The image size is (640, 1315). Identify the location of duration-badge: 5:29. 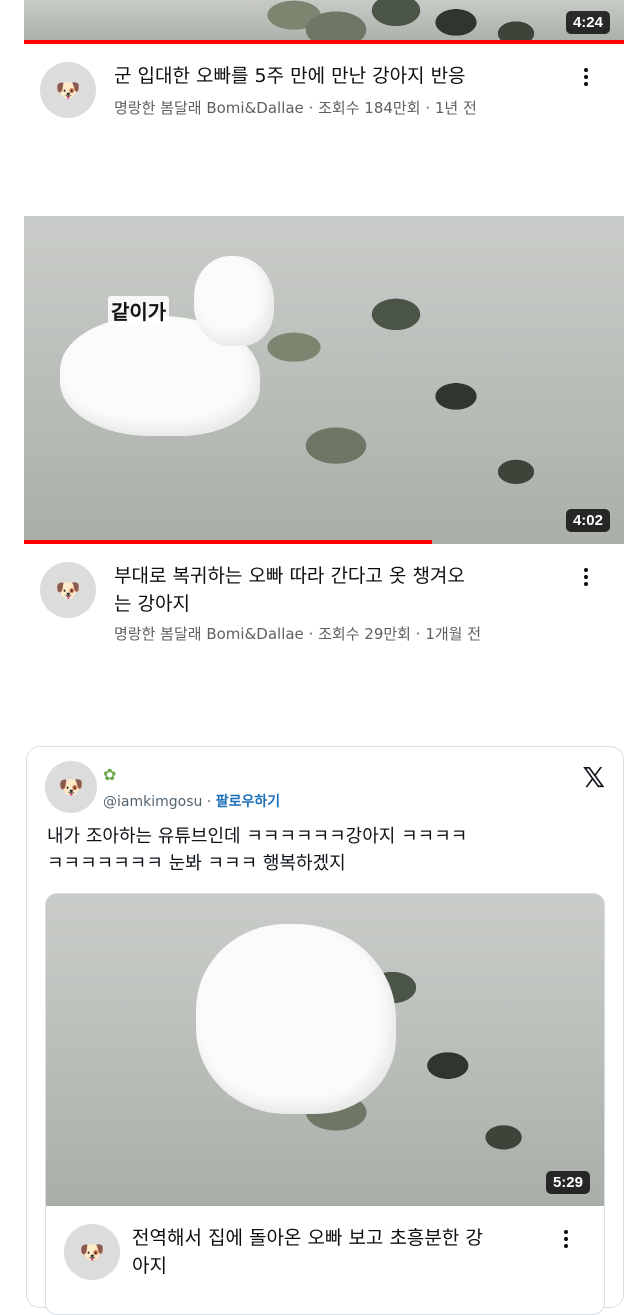
(567, 1182).